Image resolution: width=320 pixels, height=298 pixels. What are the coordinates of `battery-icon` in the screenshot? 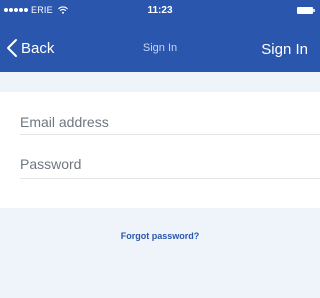 It's located at (306, 10).